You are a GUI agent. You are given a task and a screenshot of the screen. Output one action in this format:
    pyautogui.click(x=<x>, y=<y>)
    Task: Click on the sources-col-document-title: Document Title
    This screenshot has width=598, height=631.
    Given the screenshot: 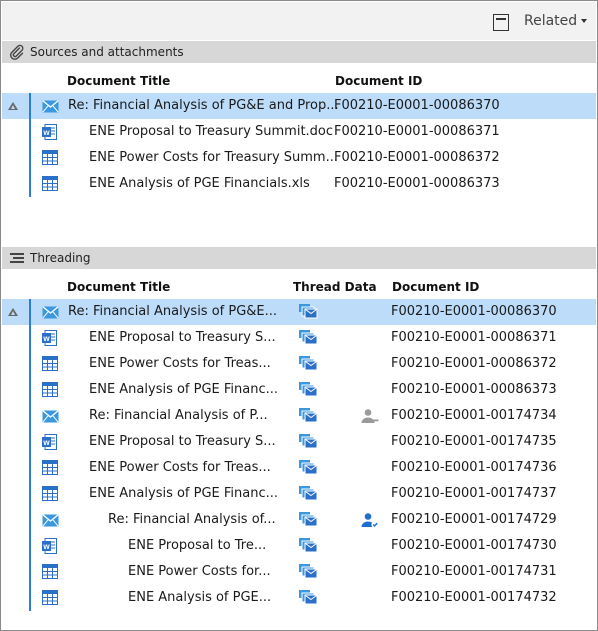 What is the action you would take?
    pyautogui.click(x=118, y=81)
    